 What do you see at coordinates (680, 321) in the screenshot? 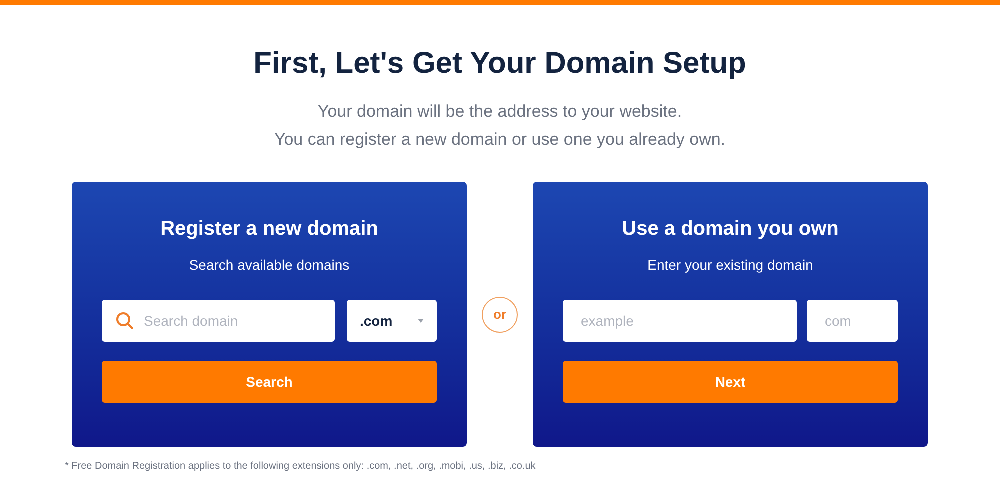
I see `domain-name-field: example` at bounding box center [680, 321].